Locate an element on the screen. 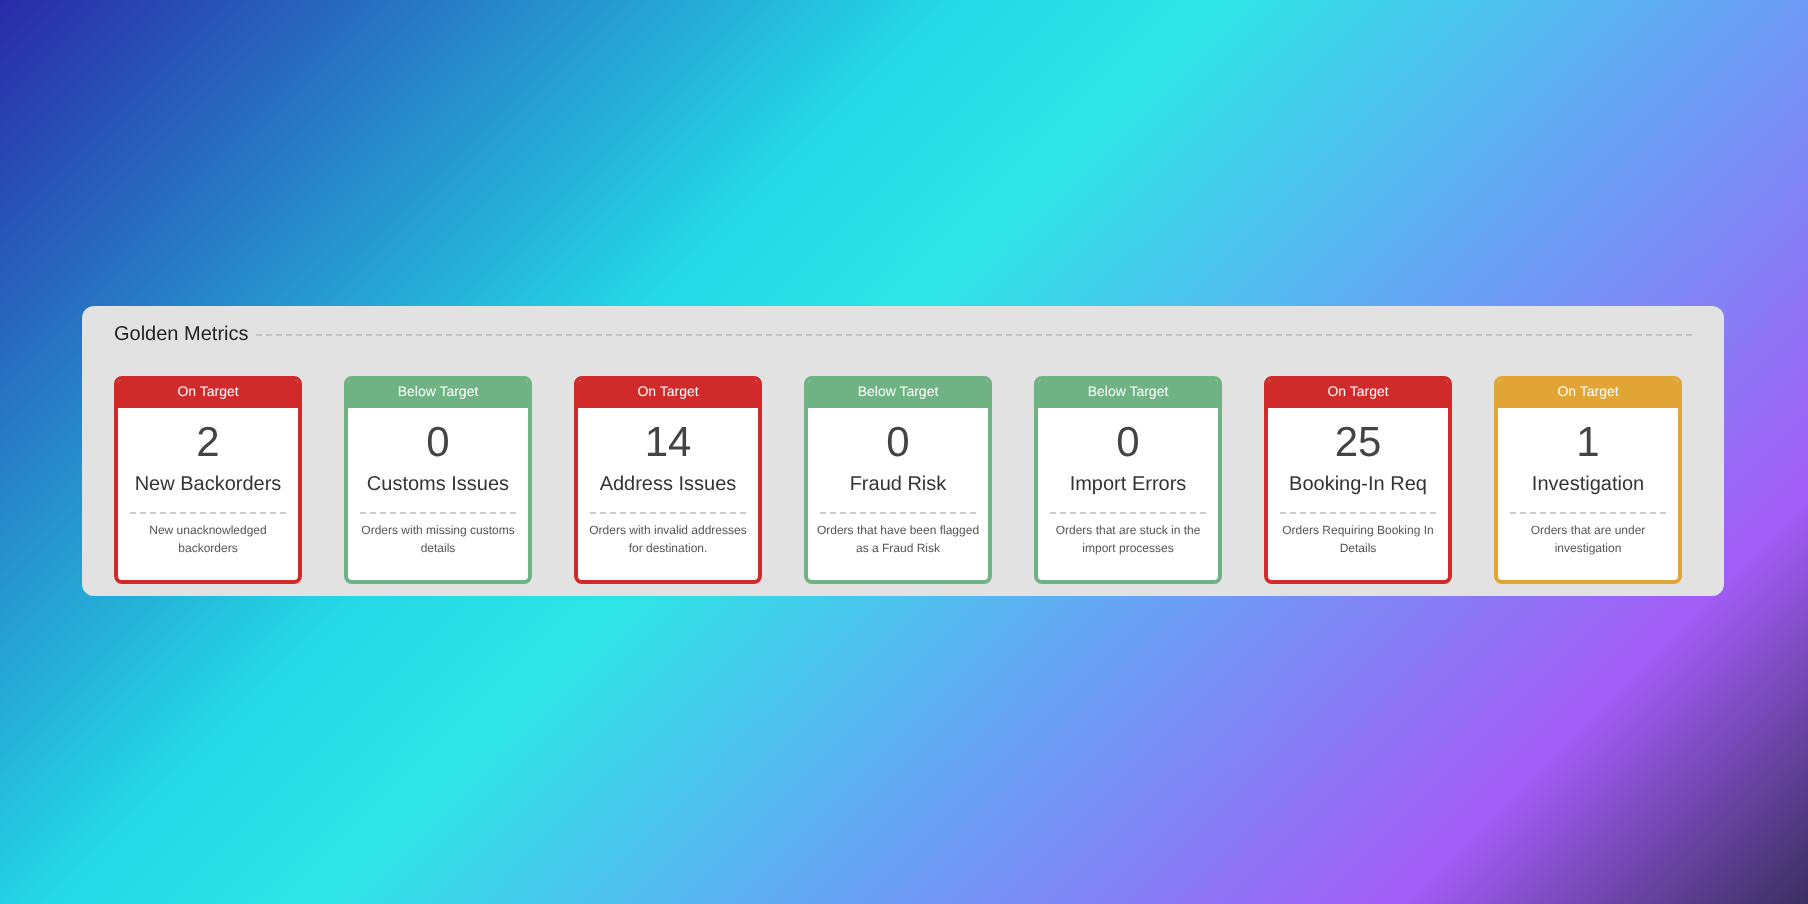 This screenshot has width=1808, height=904. metric-value: 1 is located at coordinates (1588, 444).